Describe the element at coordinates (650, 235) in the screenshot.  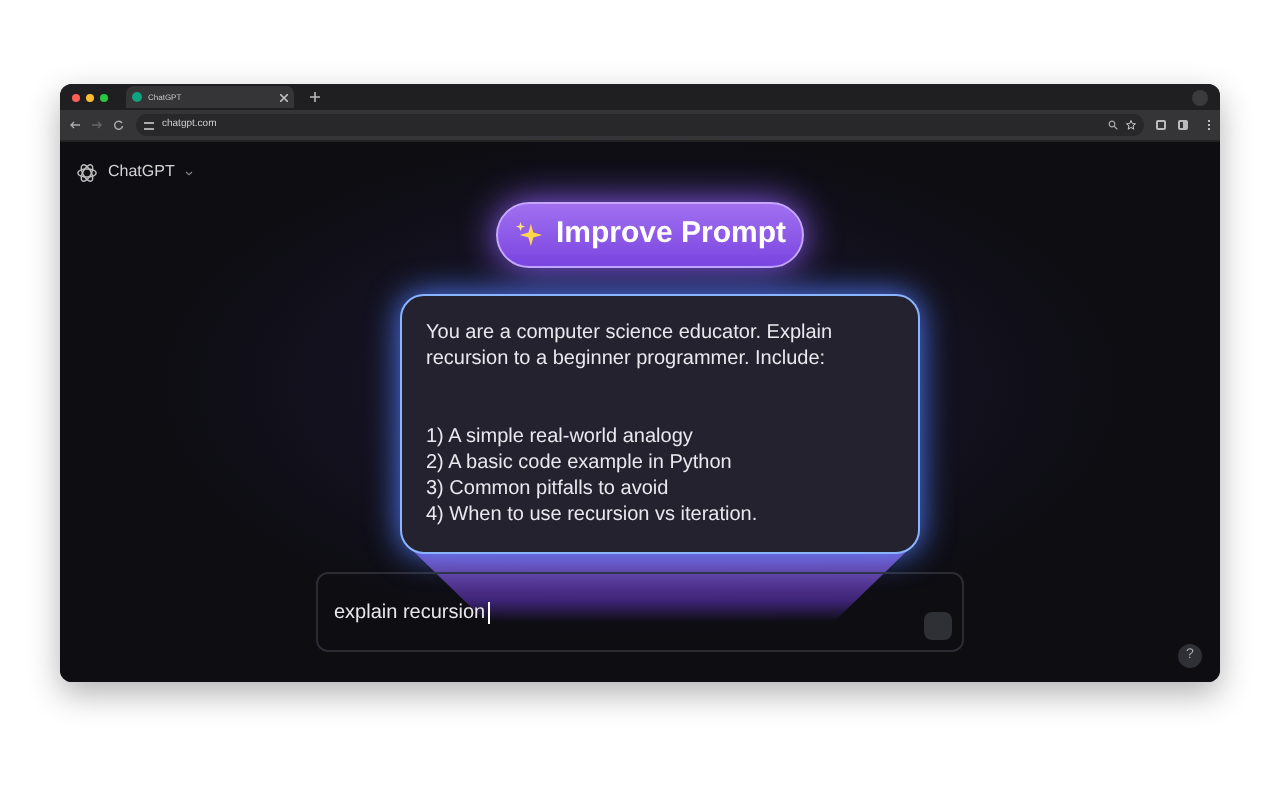
I see `improve-prompt-button: Improve Prompt` at that location.